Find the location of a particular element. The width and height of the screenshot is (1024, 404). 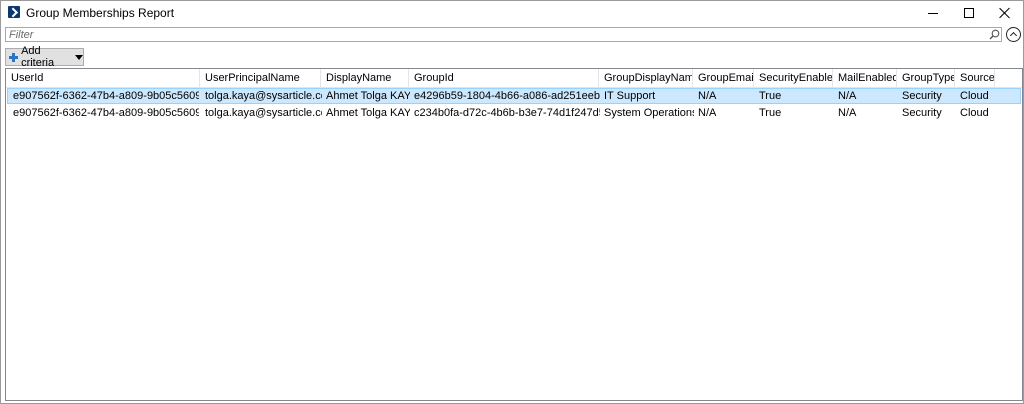

column-header-securityenabled: SecurityEnabled is located at coordinates (793, 78).